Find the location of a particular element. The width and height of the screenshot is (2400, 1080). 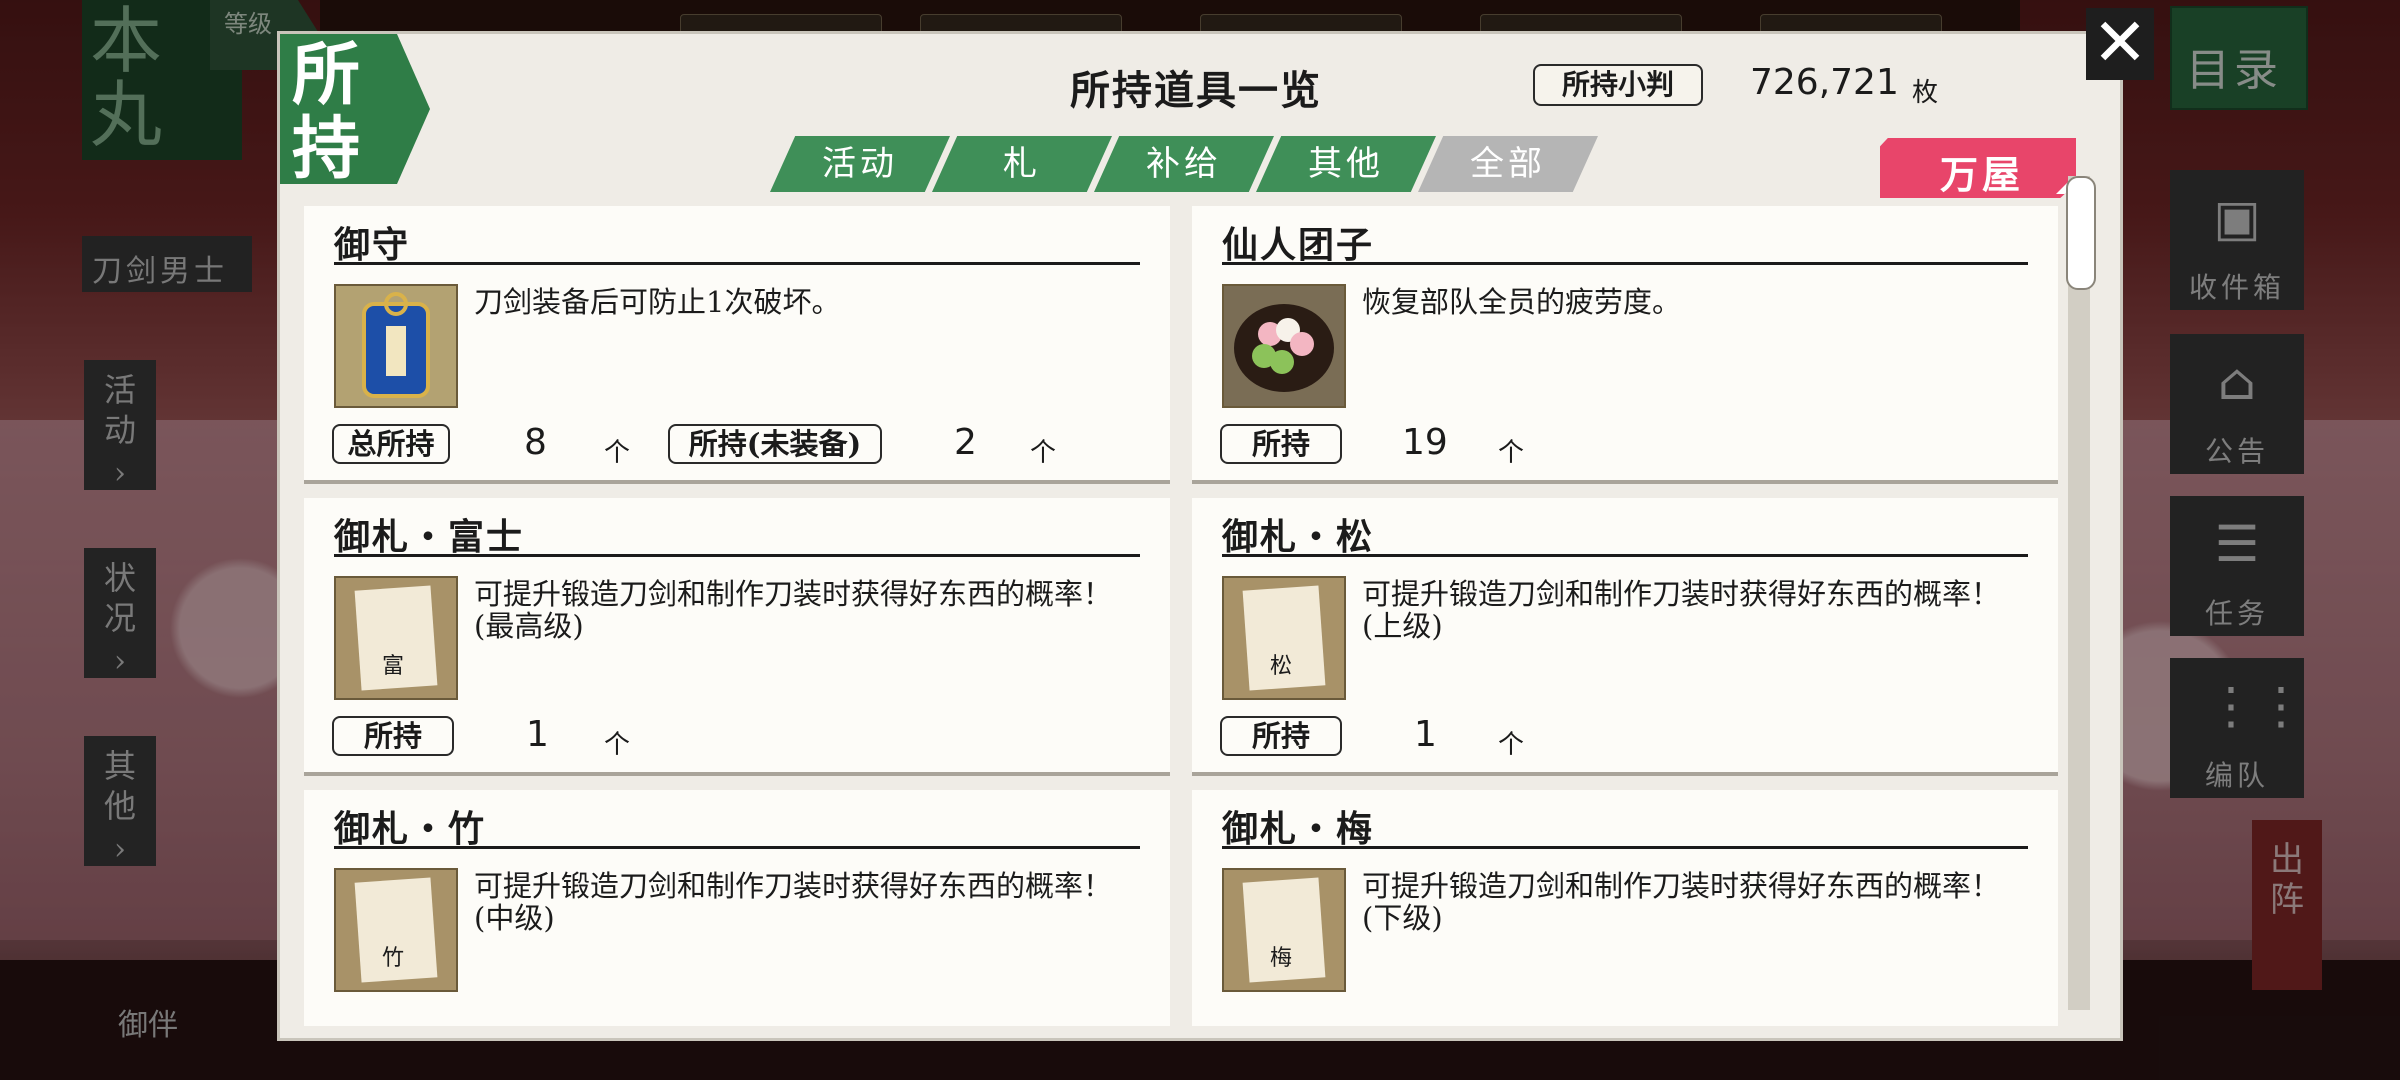

item-name: 仙人团子 is located at coordinates (1298, 245).